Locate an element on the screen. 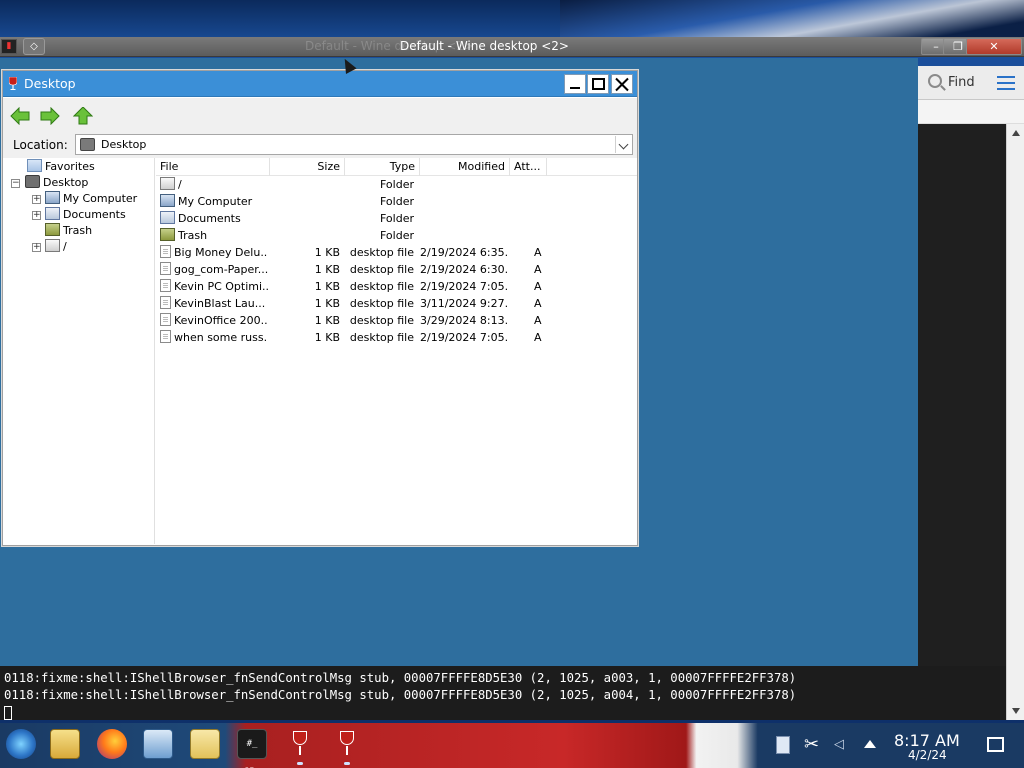  wine-desktop-title: Default - Wine desktop <2> is located at coordinates (484, 46).